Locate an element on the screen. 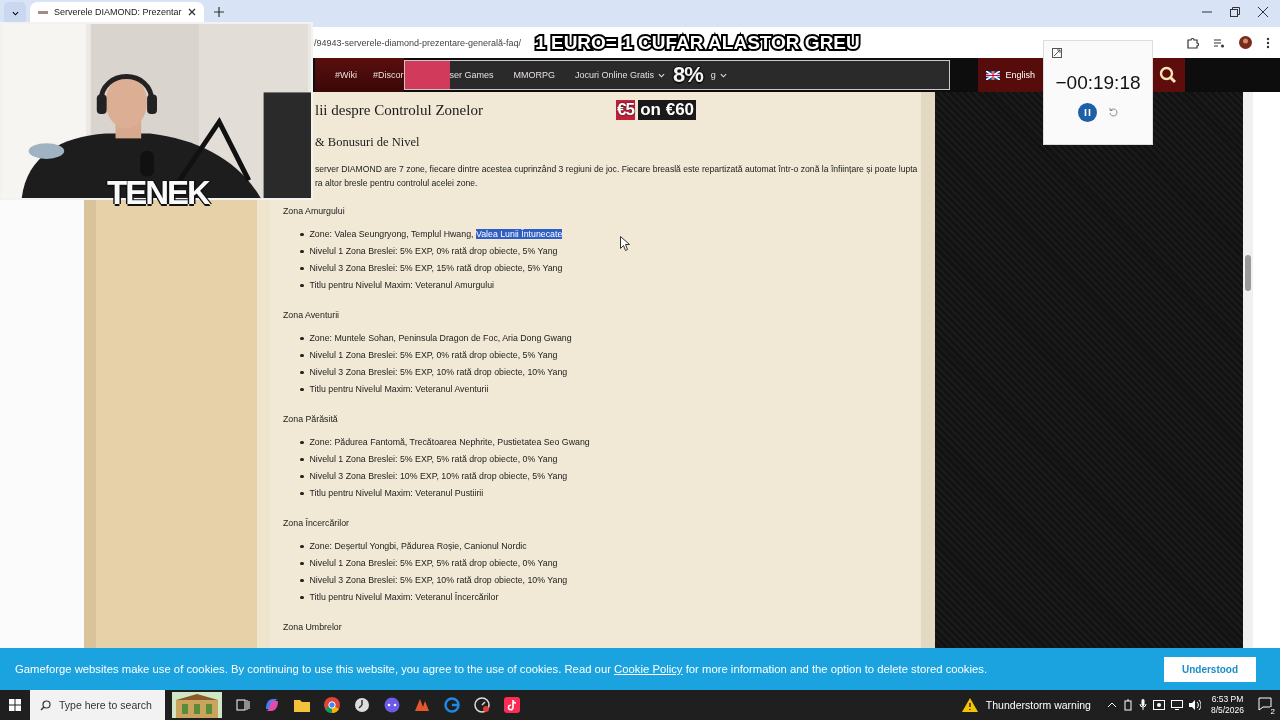 The image size is (1280, 720). pause-button is located at coordinates (1087, 112).